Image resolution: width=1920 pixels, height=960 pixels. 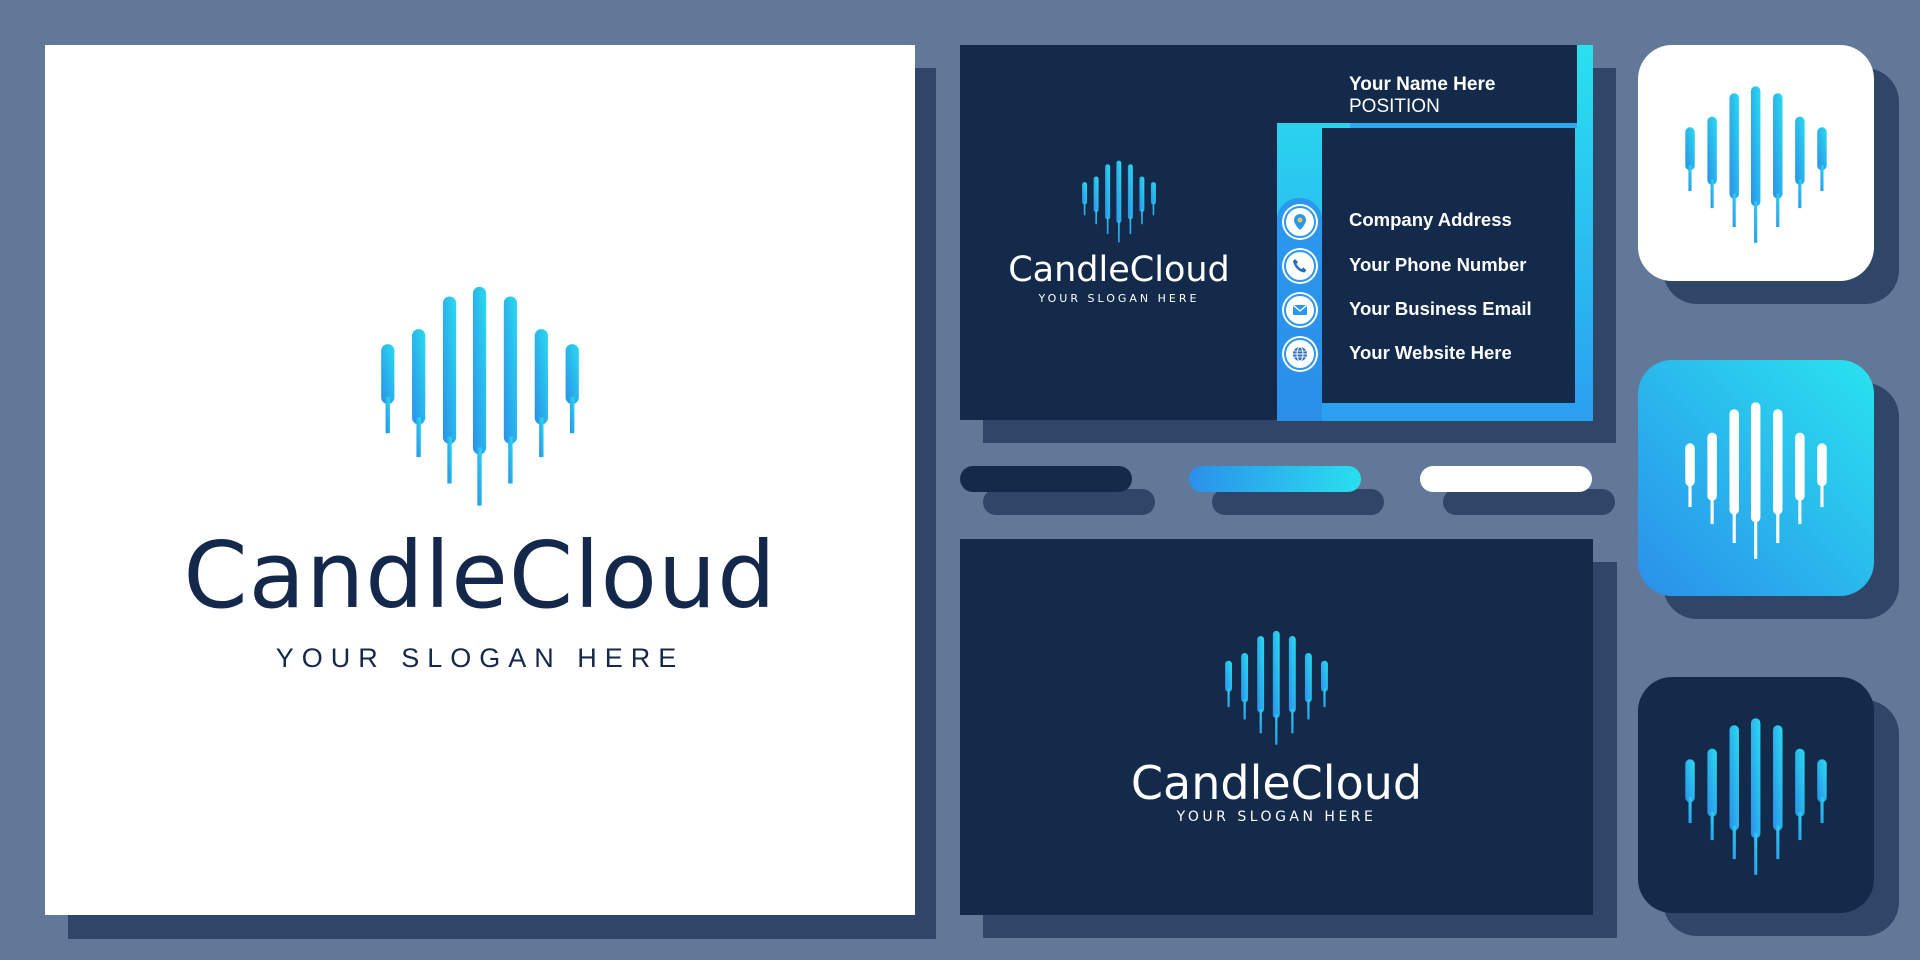 What do you see at coordinates (1276, 783) in the screenshot?
I see `card-back-brand-name: CandleCloud` at bounding box center [1276, 783].